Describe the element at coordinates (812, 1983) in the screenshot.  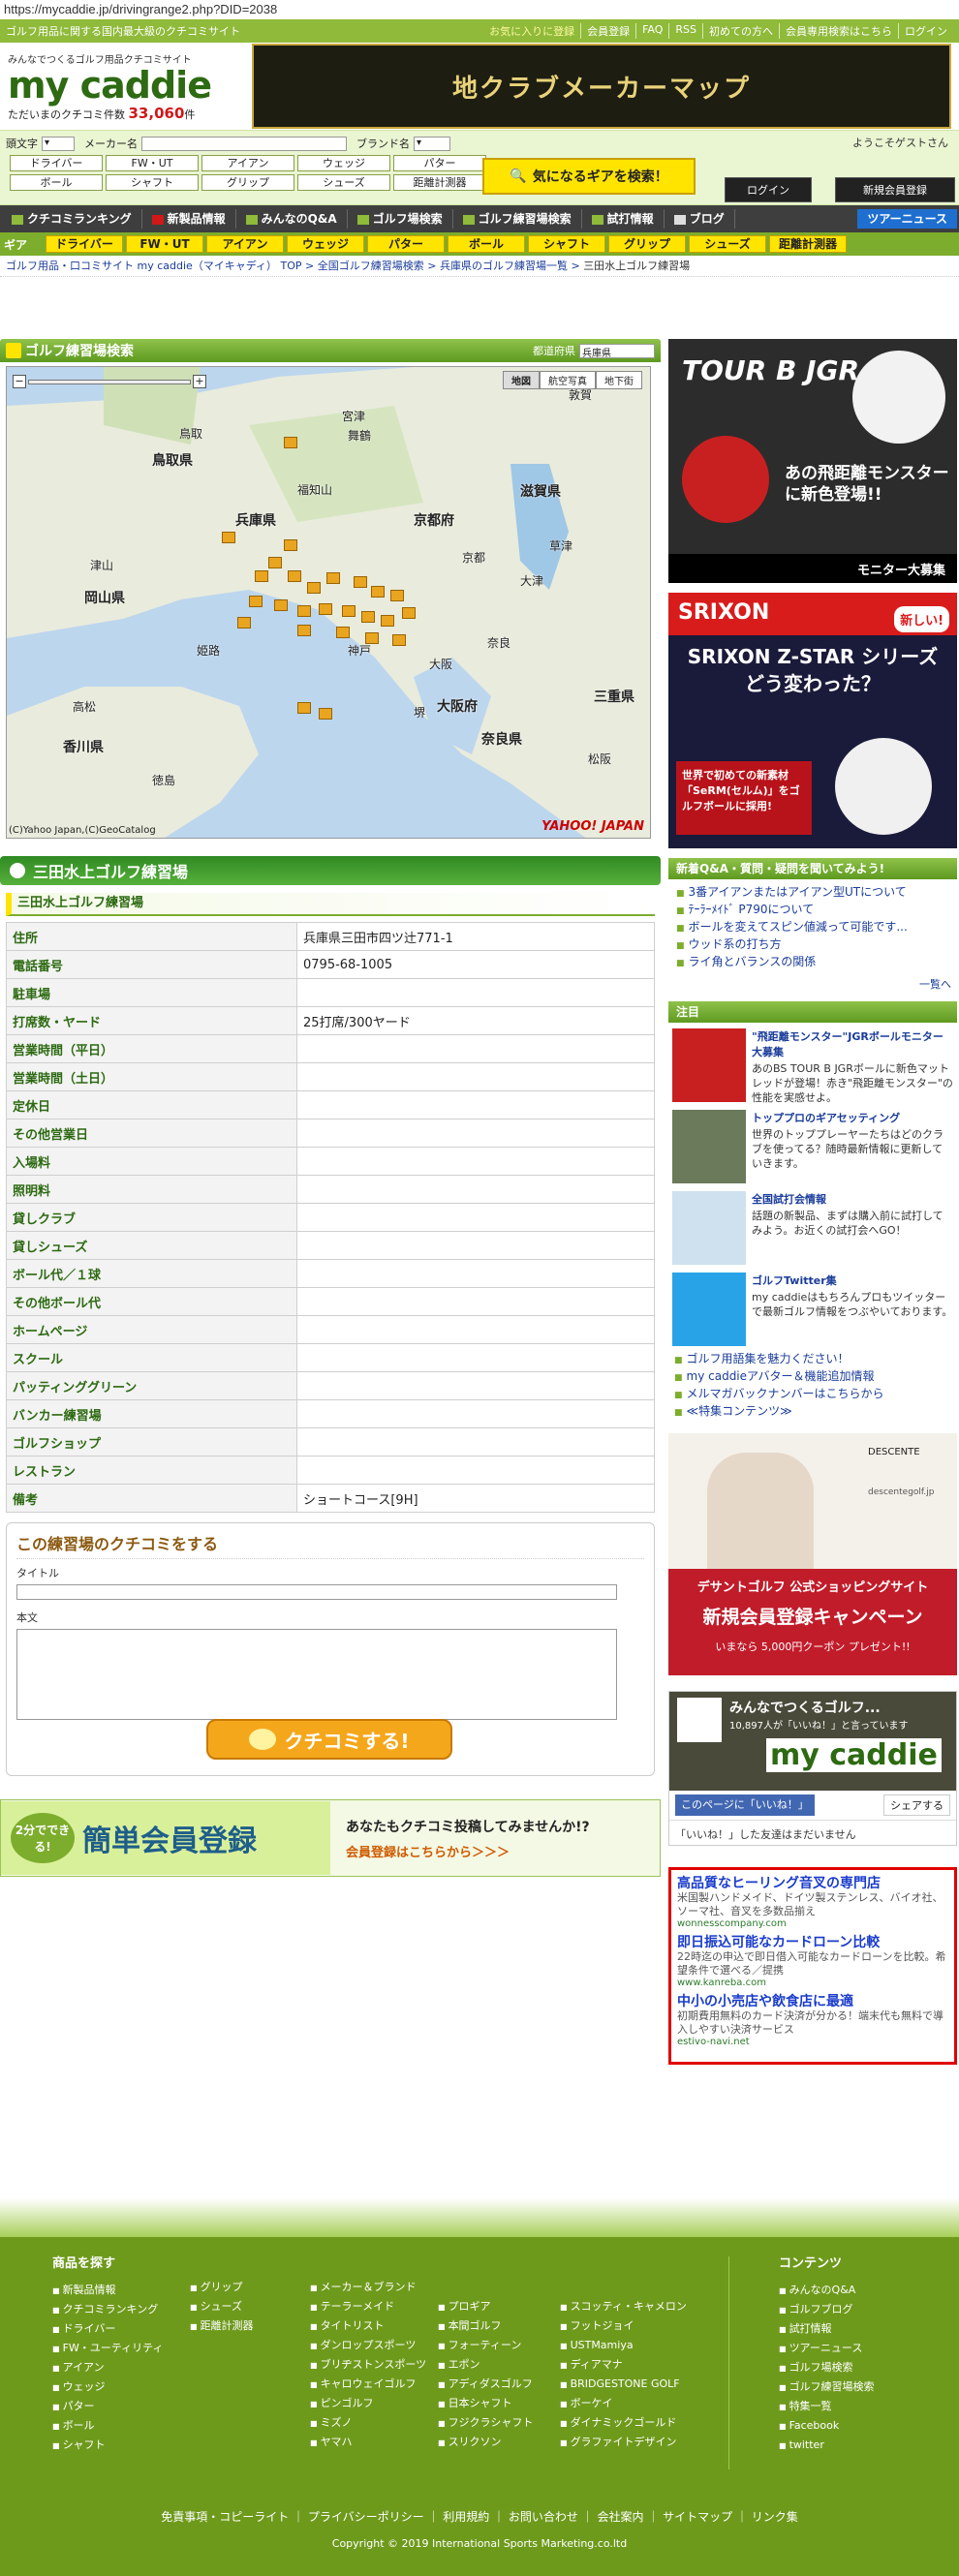
I see `text-ad-url: www.kanreba.com` at that location.